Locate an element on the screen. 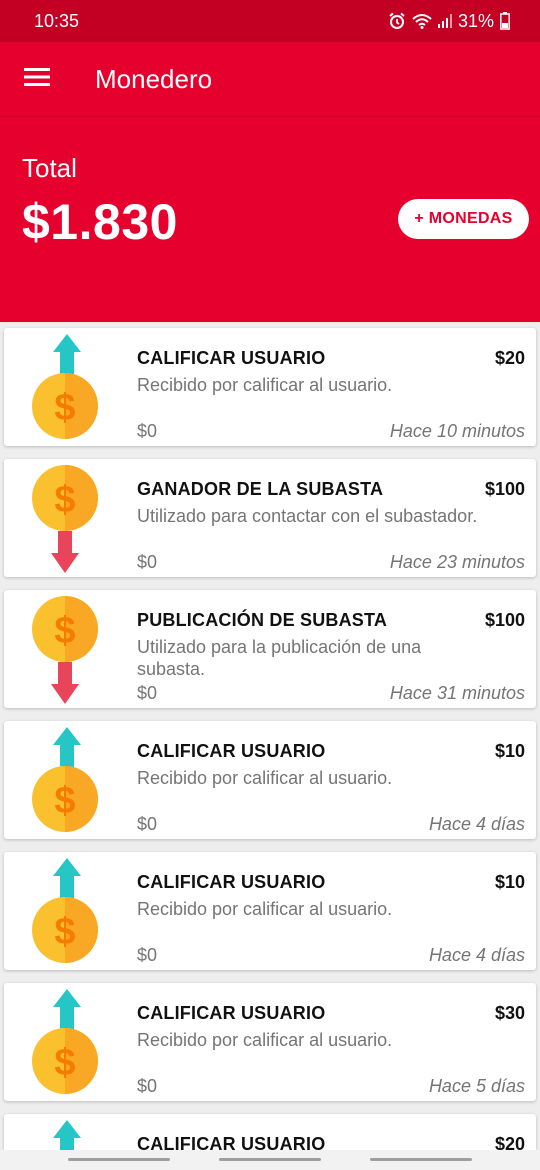 Image resolution: width=540 pixels, height=1170 pixels. app-bar: Monedero is located at coordinates (270, 79).